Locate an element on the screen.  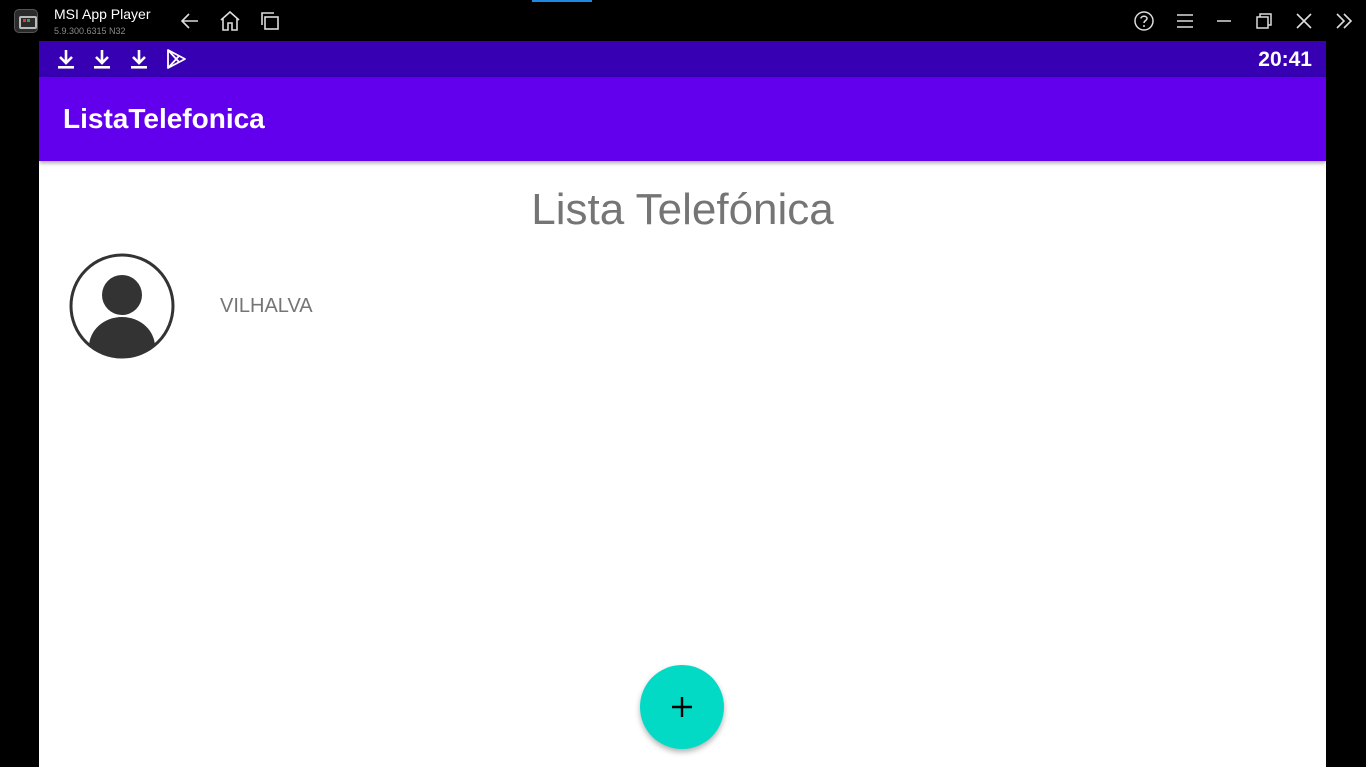
plus-icon is located at coordinates (682, 707).